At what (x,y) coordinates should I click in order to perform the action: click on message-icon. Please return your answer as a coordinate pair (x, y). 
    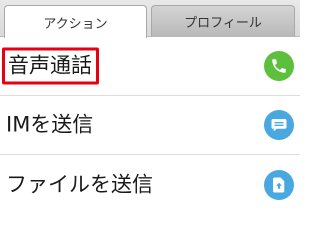
    Looking at the image, I should click on (279, 125).